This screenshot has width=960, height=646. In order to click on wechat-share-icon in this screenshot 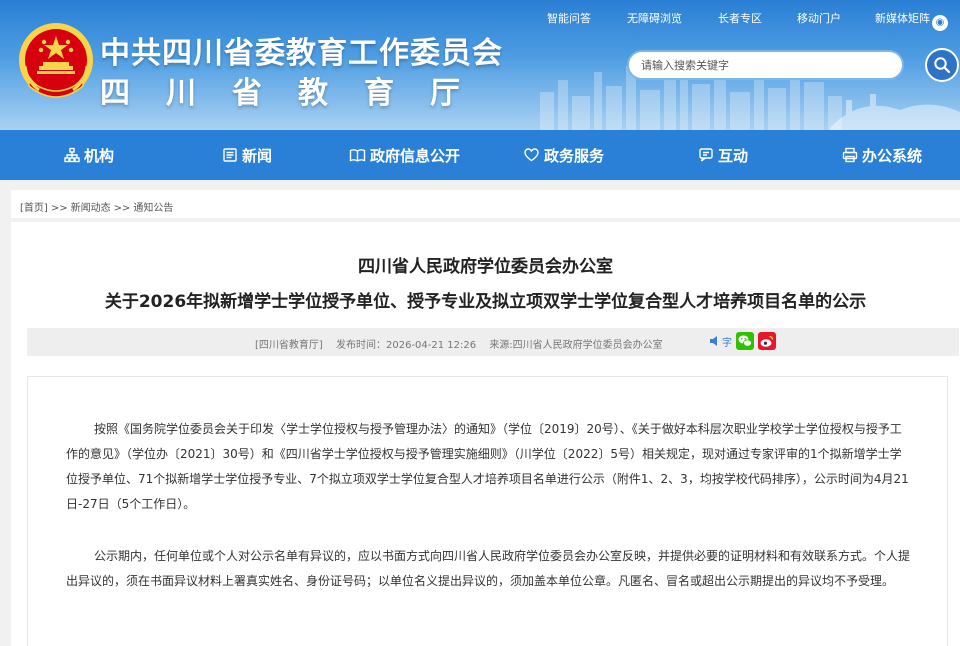, I will do `click(745, 341)`.